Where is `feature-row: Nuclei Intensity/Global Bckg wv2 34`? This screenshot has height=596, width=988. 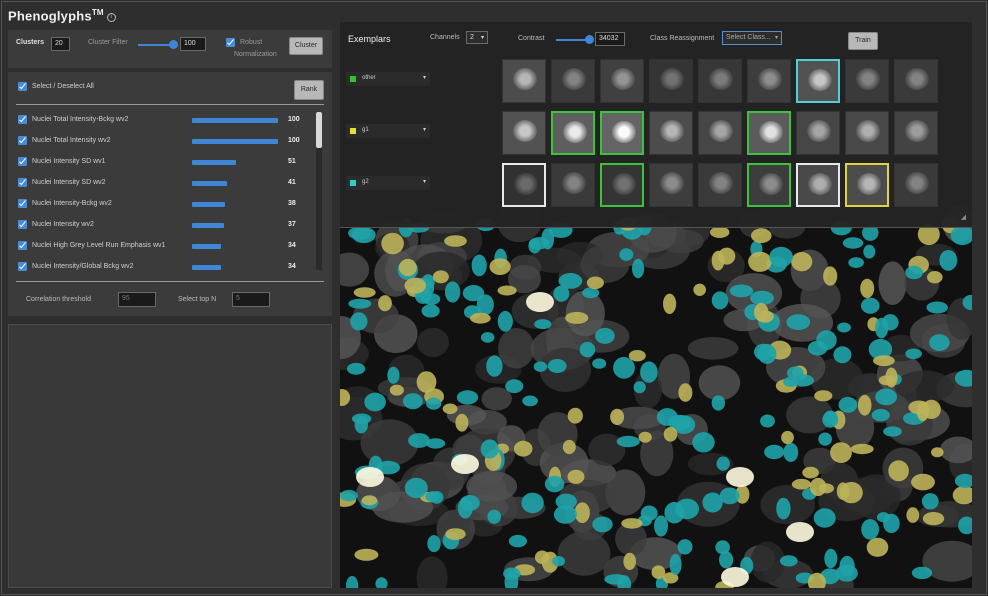 feature-row: Nuclei Intensity/Global Bckg wv2 34 is located at coordinates (168, 267).